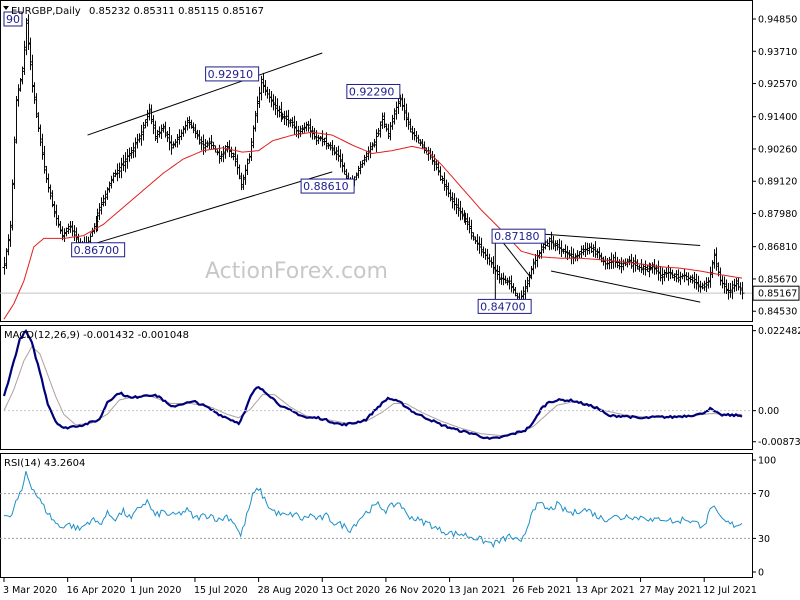 This screenshot has height=600, width=800. I want to click on rsi-layer, so click(376, 510).